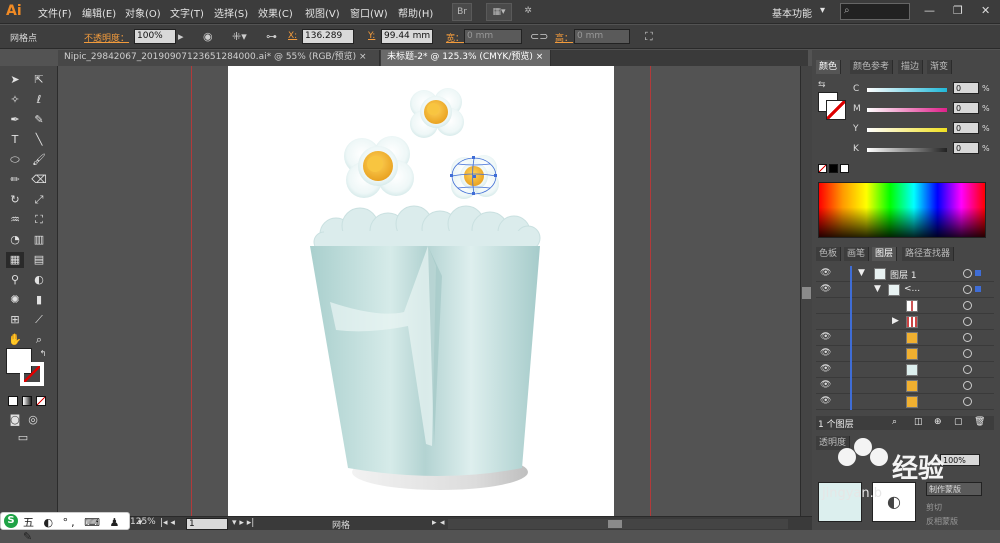  What do you see at coordinates (15, 320) in the screenshot?
I see `artboard-tool-icon: ⊞` at bounding box center [15, 320].